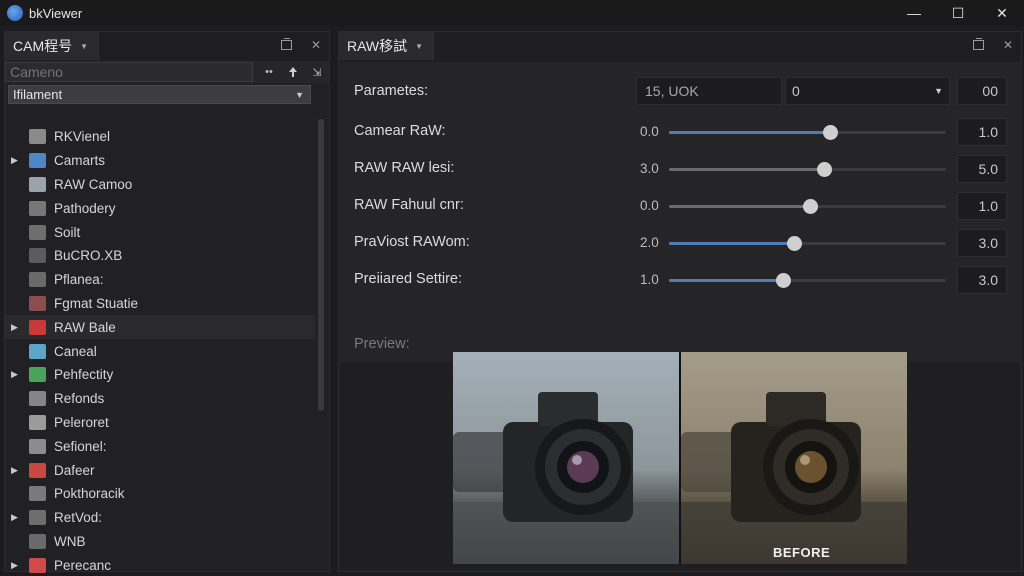  I want to click on select-value: 0, so click(796, 91).